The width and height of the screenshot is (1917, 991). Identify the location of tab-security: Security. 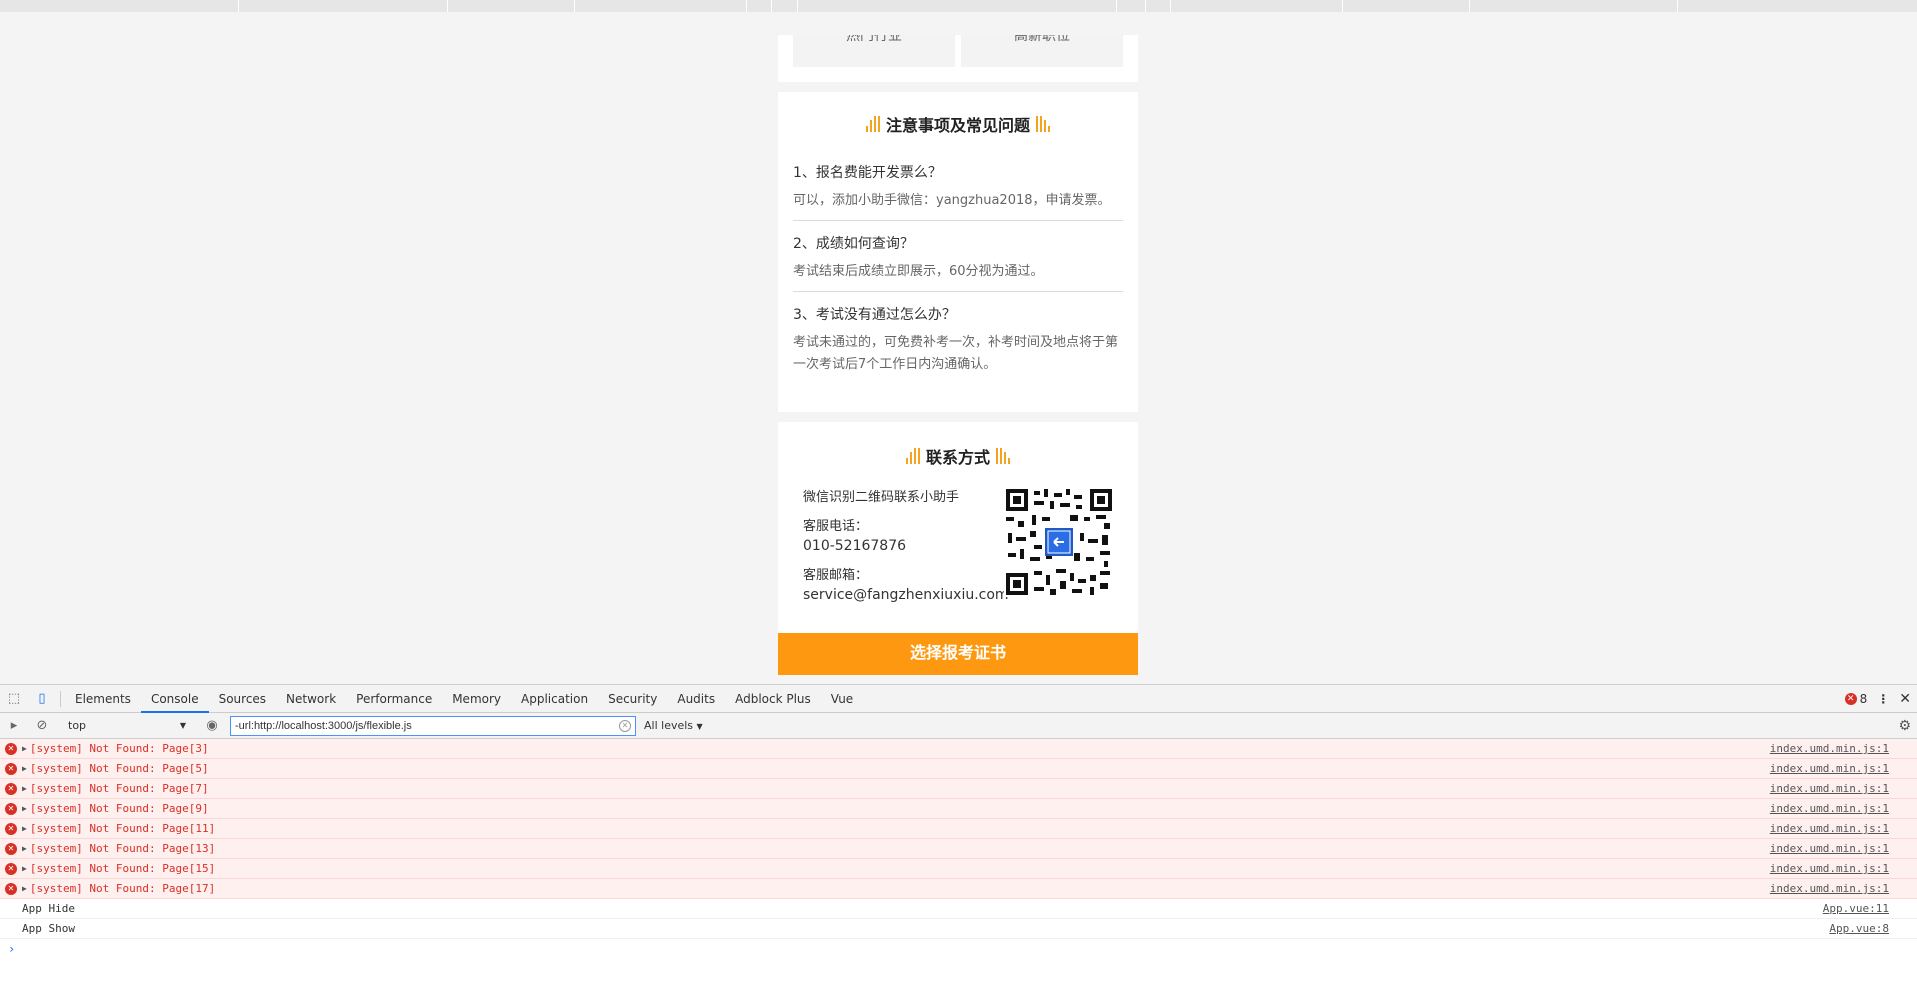
(632, 699).